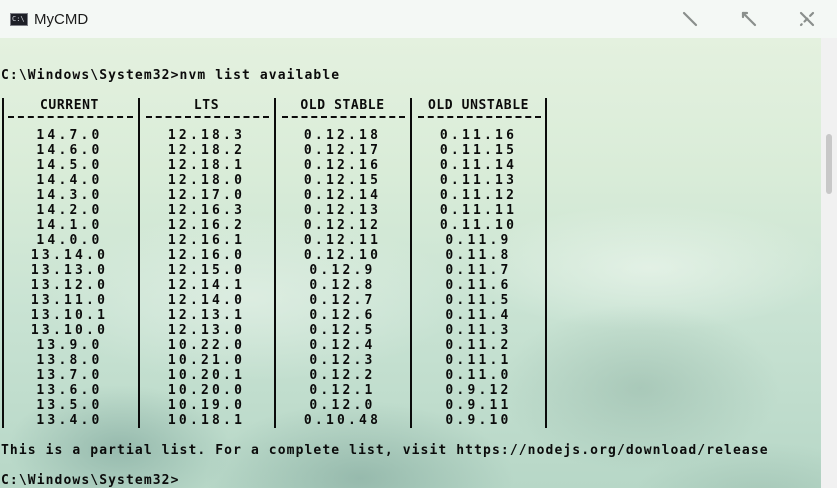 This screenshot has height=488, width=837. What do you see at coordinates (206, 240) in the screenshot?
I see `cell-lts: 12.16.1` at bounding box center [206, 240].